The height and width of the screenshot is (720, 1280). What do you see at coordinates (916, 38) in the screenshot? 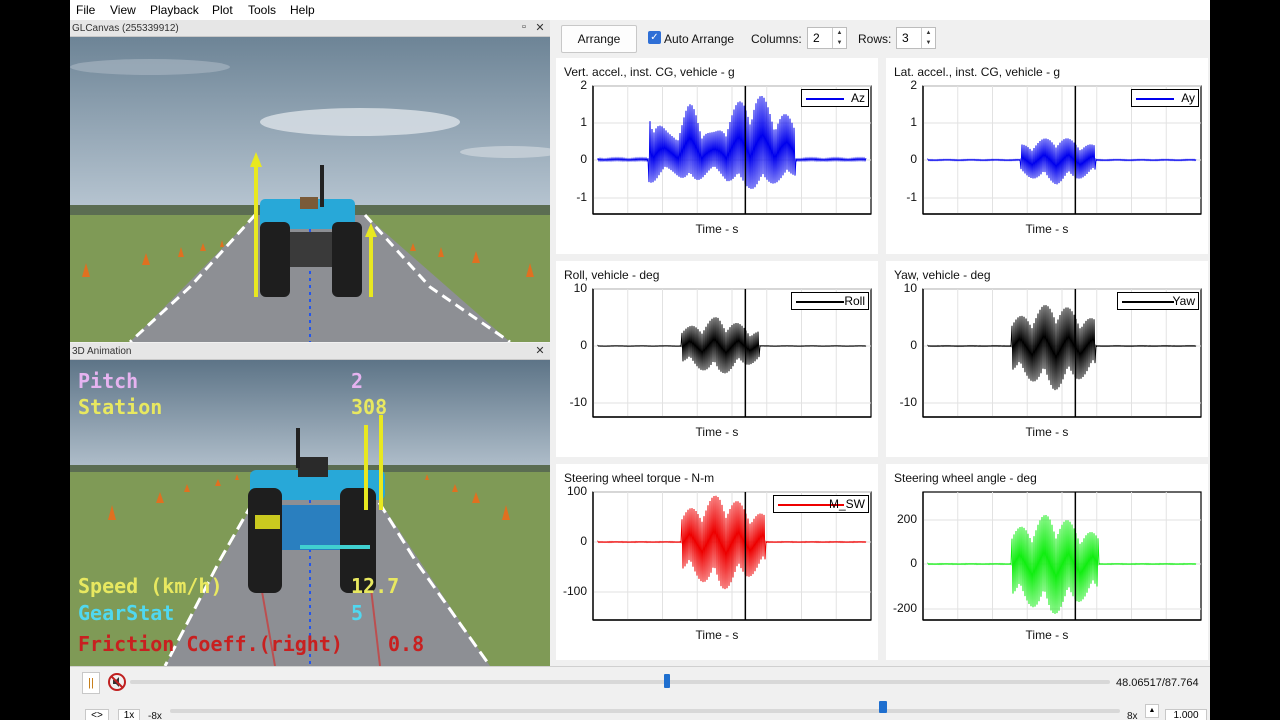
I see `rows-spinbox: 3 ▲ ▼` at bounding box center [916, 38].